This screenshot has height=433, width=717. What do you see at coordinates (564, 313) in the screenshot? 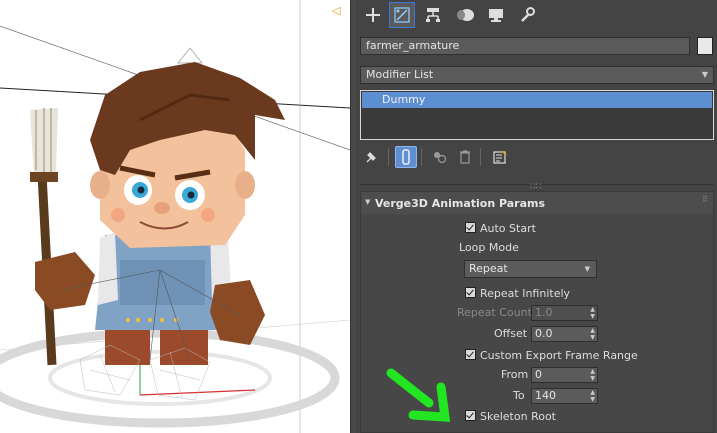
I see `repeat-count-spinner: 1.0 ▲ ▼` at bounding box center [564, 313].